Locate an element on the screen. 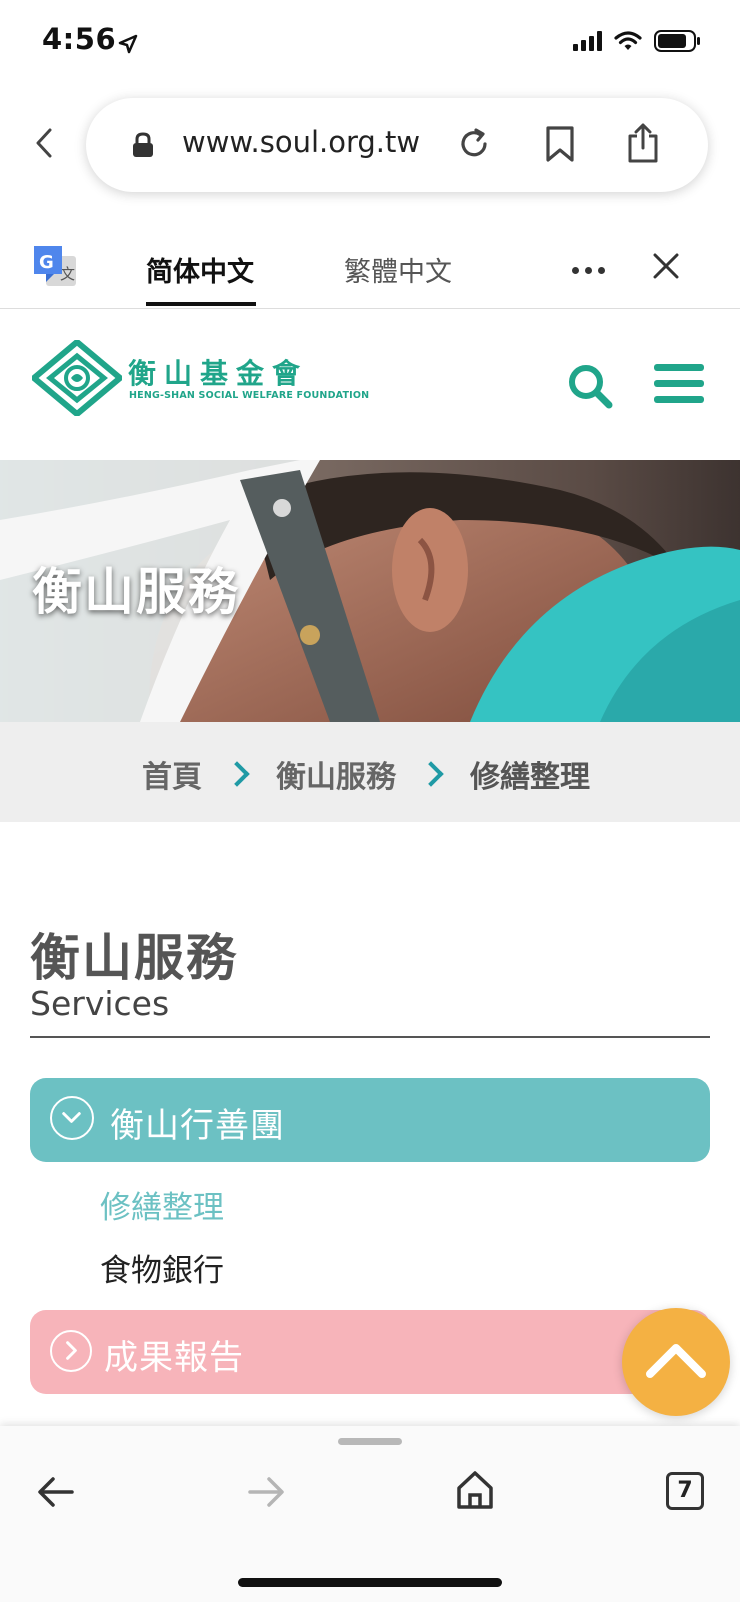 The height and width of the screenshot is (1602, 740). location-arrow-icon is located at coordinates (128, 46).